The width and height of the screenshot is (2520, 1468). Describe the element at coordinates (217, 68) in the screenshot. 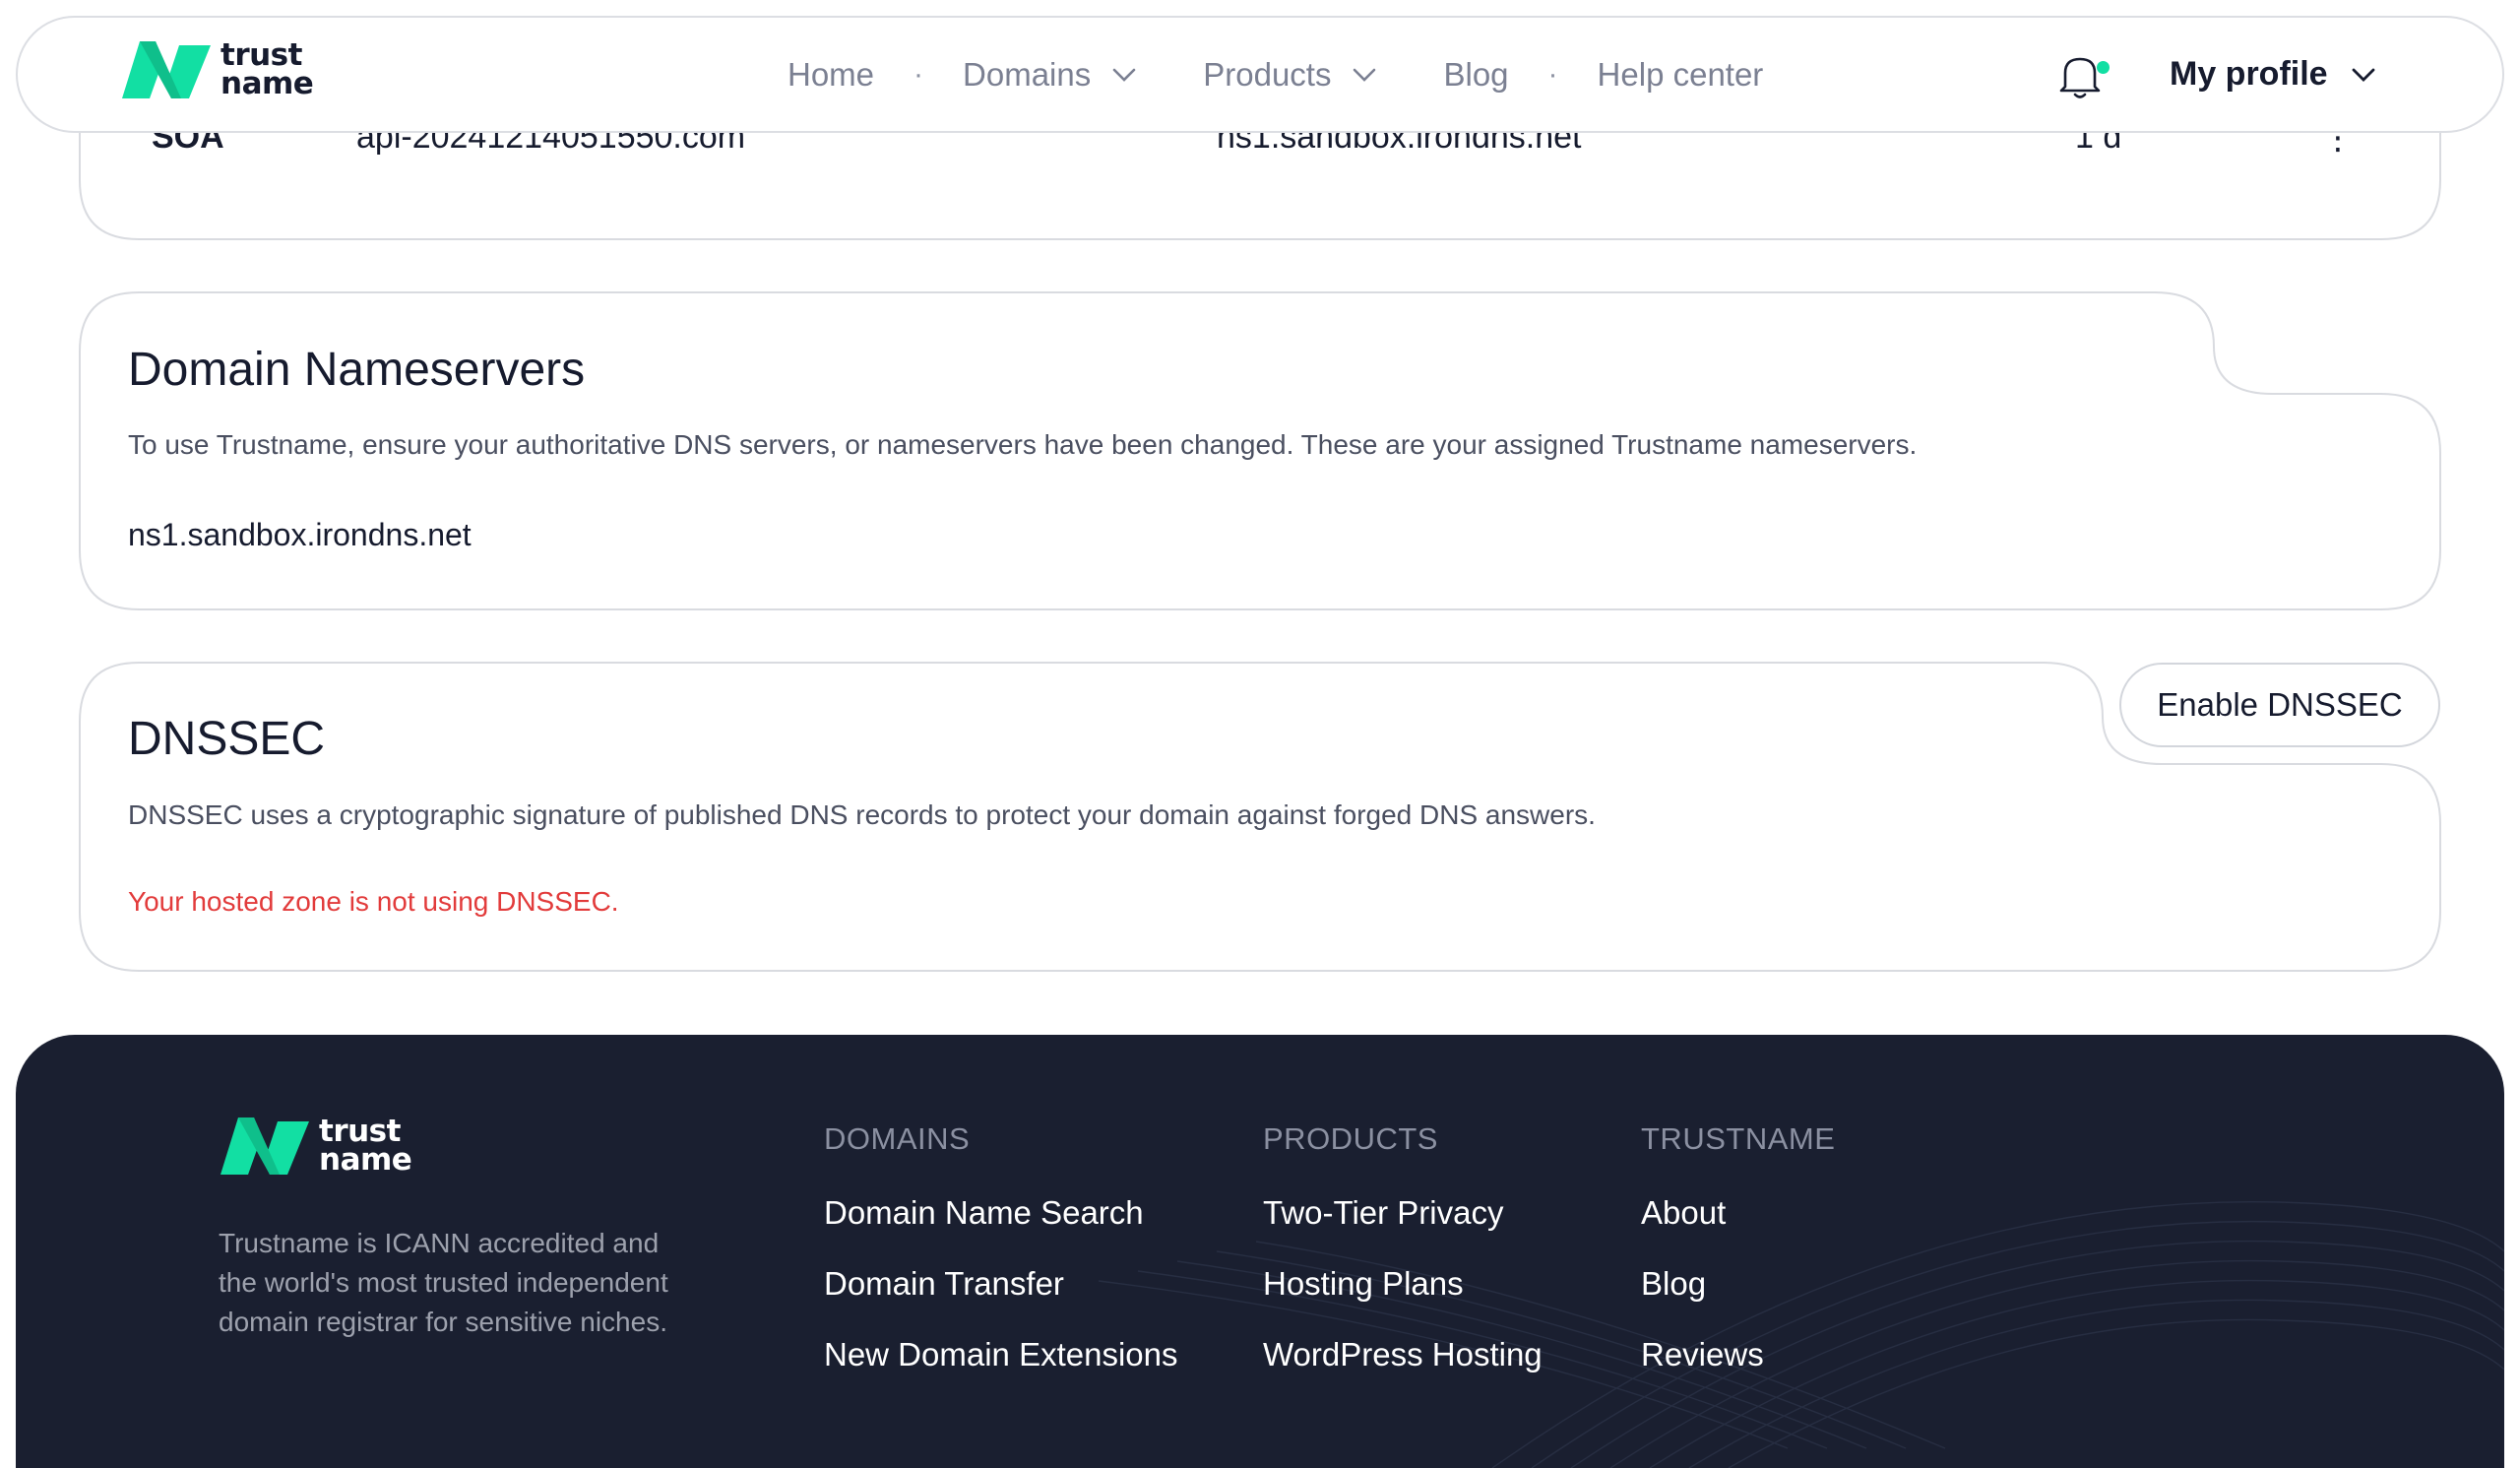

I see `header-logo: trust name` at that location.